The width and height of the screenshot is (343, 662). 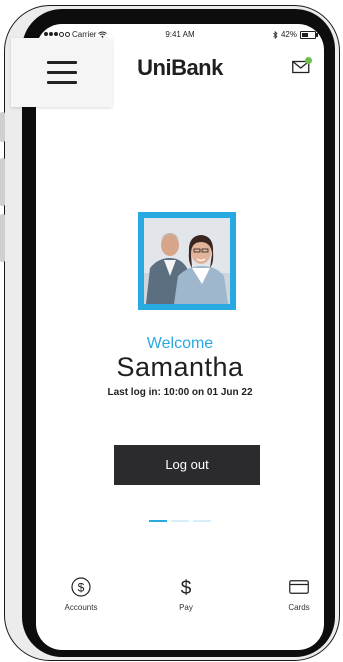 I want to click on bluetooth-icon, so click(x=275, y=34).